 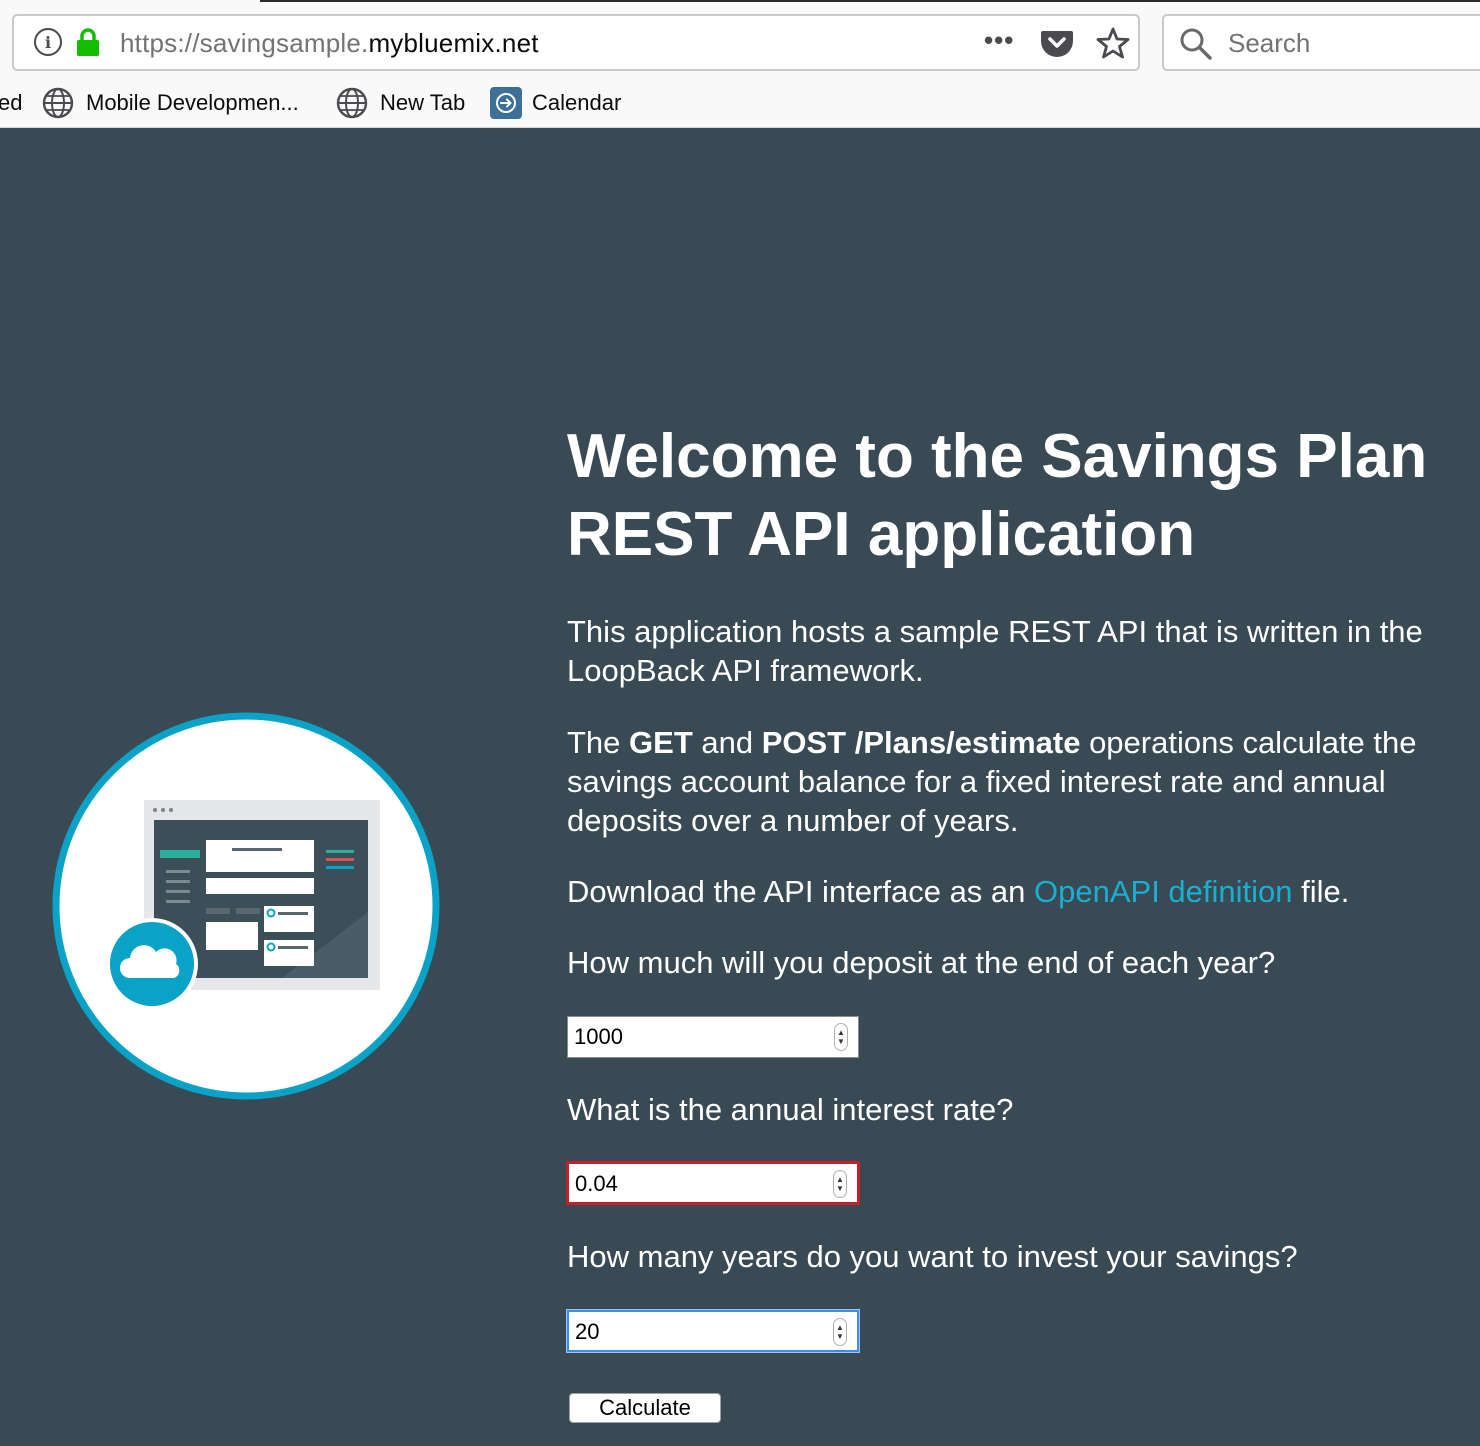 I want to click on url-prefix: https://savingsample., so click(x=244, y=43).